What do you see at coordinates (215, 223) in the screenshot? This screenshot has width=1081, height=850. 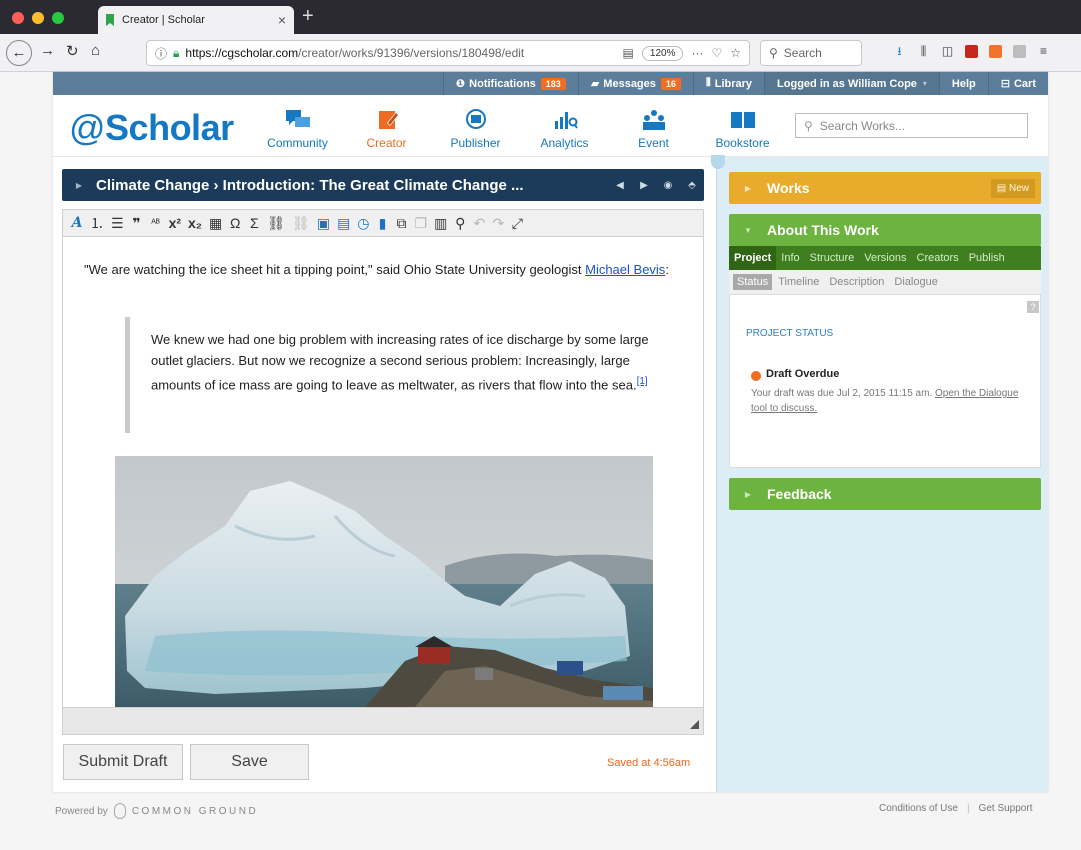 I see `table-icon: ▦` at bounding box center [215, 223].